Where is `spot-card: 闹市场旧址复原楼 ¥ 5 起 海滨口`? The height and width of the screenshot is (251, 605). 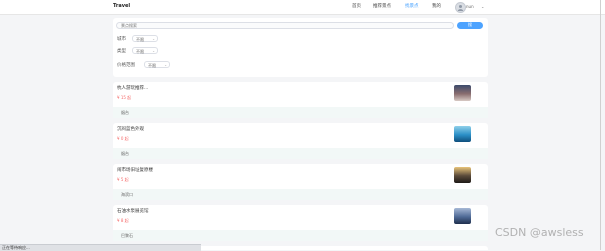 spot-card: 闹市场旧址复原楼 ¥ 5 起 海滨口 is located at coordinates (300, 182).